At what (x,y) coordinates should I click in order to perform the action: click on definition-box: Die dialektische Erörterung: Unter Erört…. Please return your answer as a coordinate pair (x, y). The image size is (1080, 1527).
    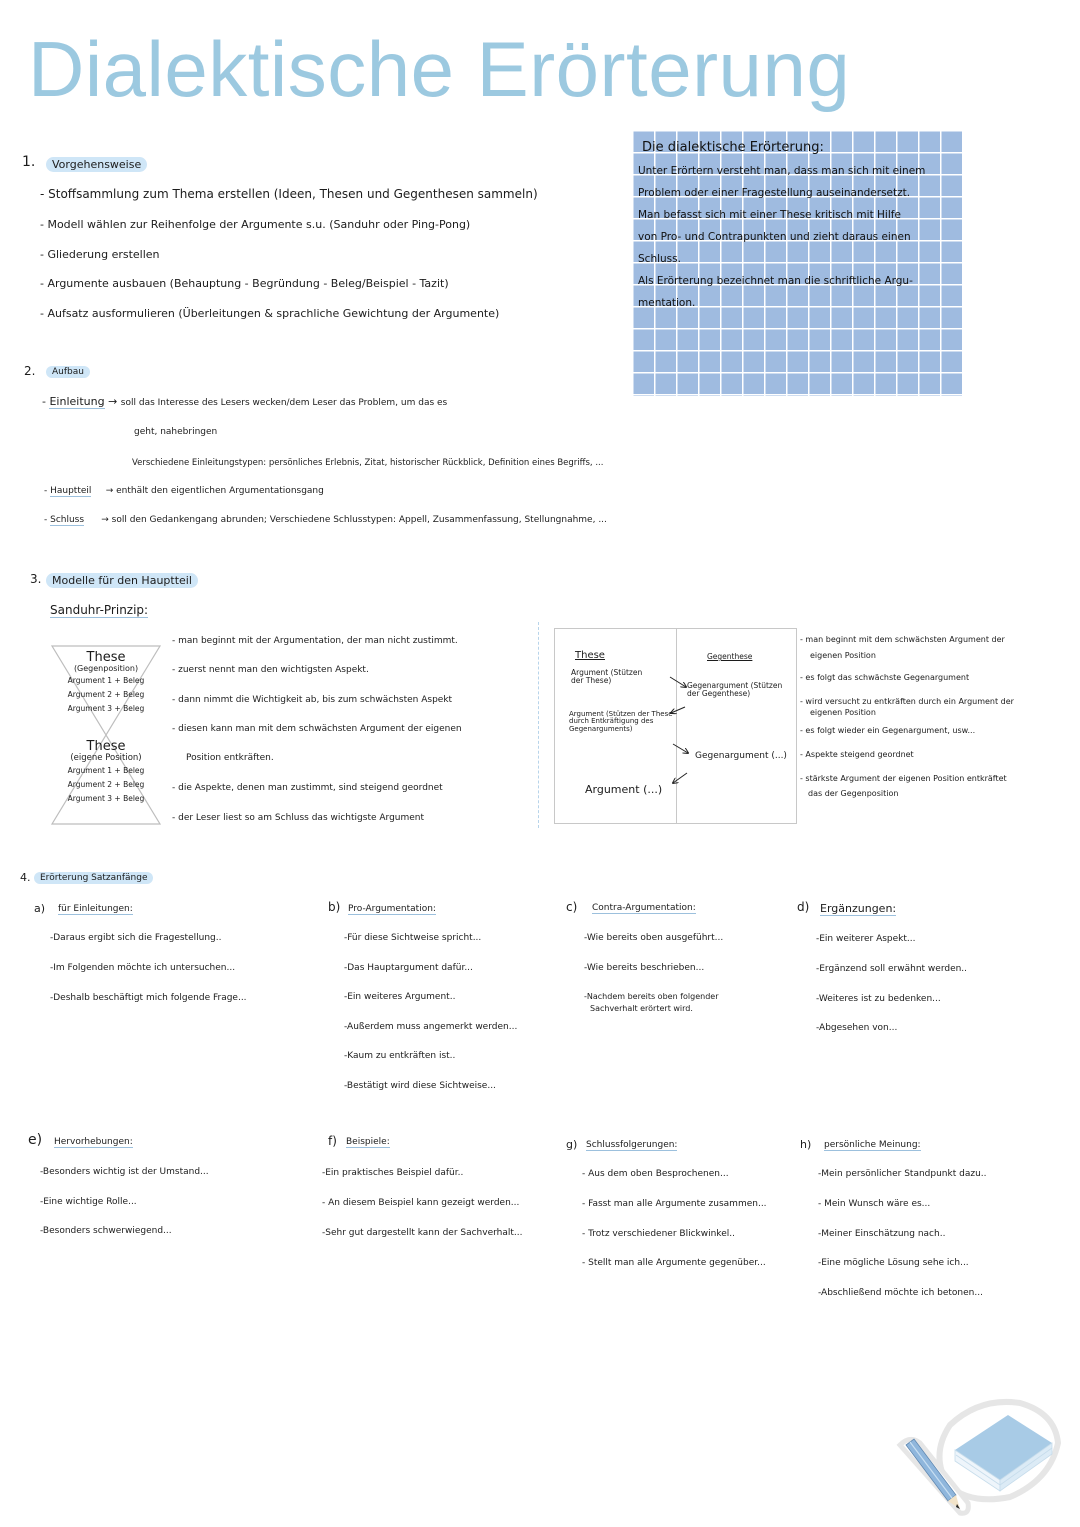
    Looking at the image, I should click on (797, 263).